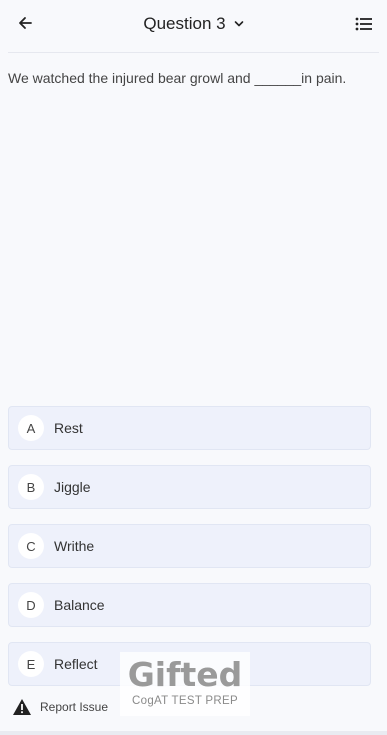 This screenshot has height=735, width=387. What do you see at coordinates (189, 546) in the screenshot?
I see `option-c: C Writhe` at bounding box center [189, 546].